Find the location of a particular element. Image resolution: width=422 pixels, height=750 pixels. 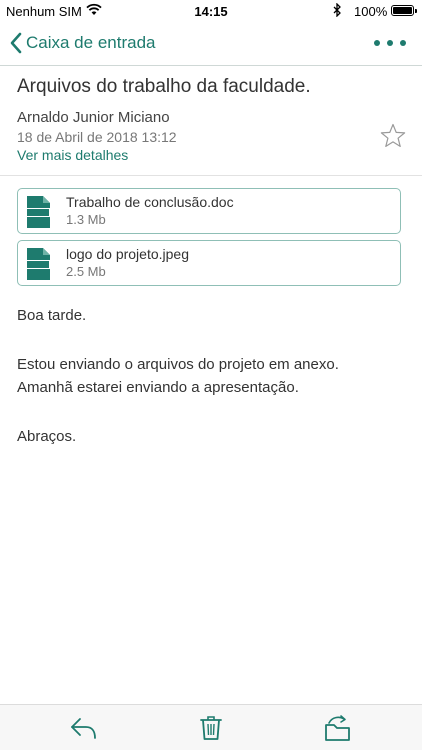

reply-icon is located at coordinates (83, 728).